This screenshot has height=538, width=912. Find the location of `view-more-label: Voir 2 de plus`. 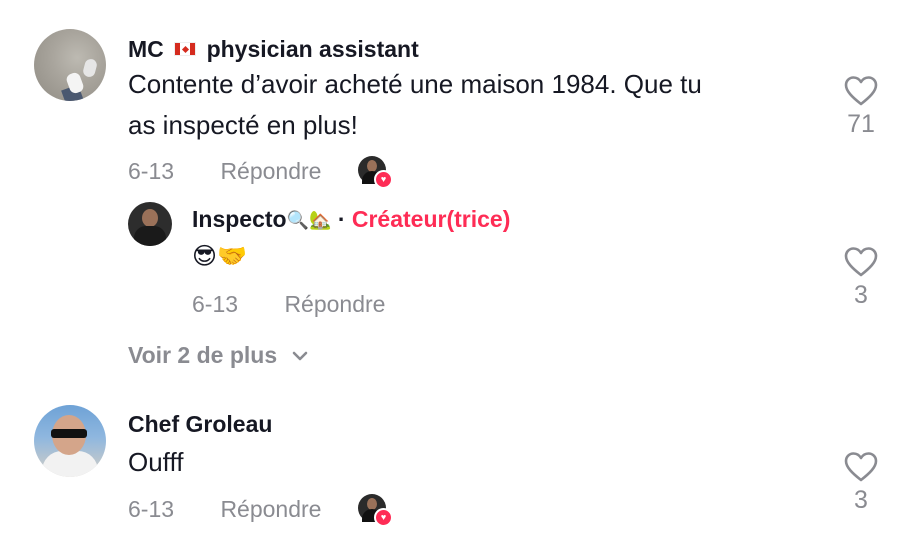

view-more-label: Voir 2 de plus is located at coordinates (203, 355).